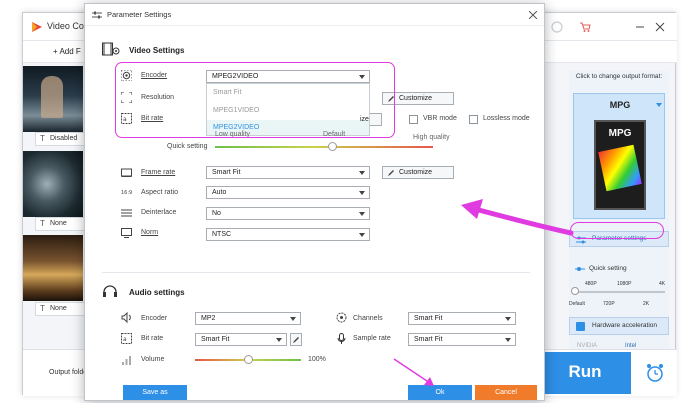 The image size is (700, 403). What do you see at coordinates (655, 373) in the screenshot?
I see `alarm-clock-icon` at bounding box center [655, 373].